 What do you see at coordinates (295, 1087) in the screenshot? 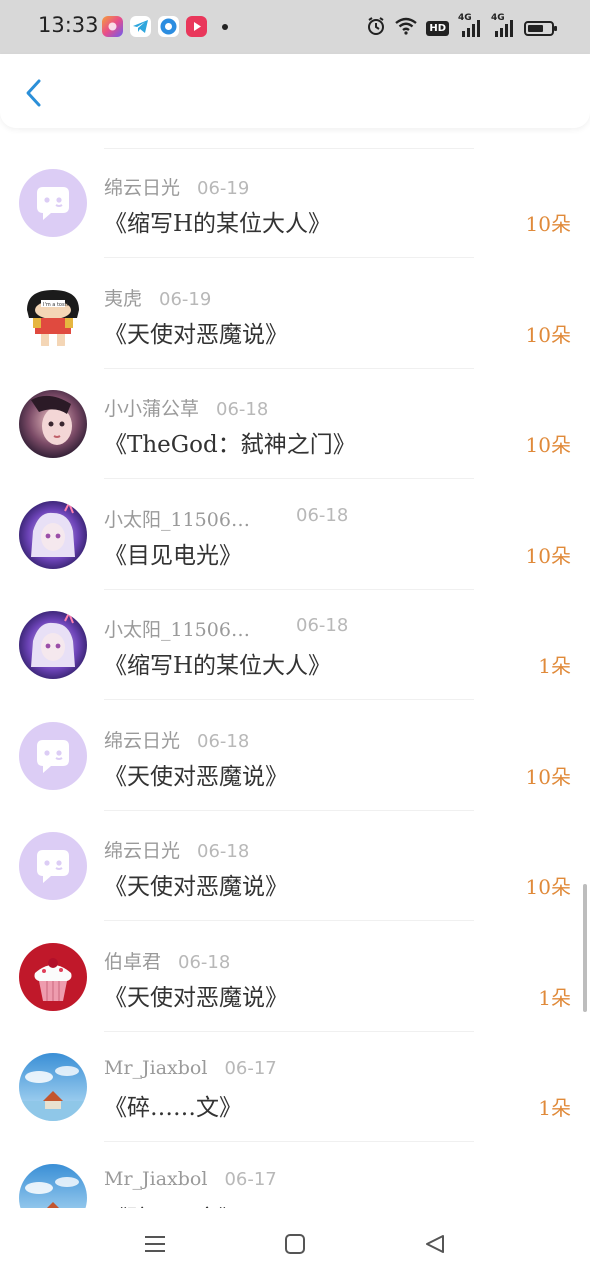
I see `list-item: Mr_Jiaxbol 06-17 《碎……文》 1朵` at bounding box center [295, 1087].